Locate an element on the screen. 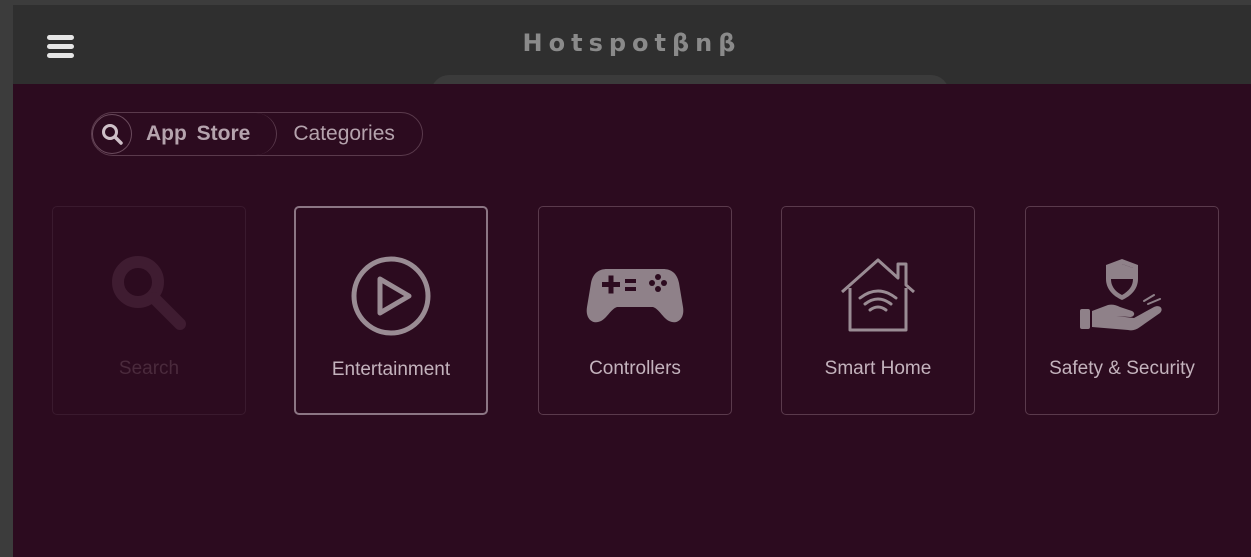 The width and height of the screenshot is (1251, 557). category-card-safety-security: Safety & Security is located at coordinates (1122, 310).